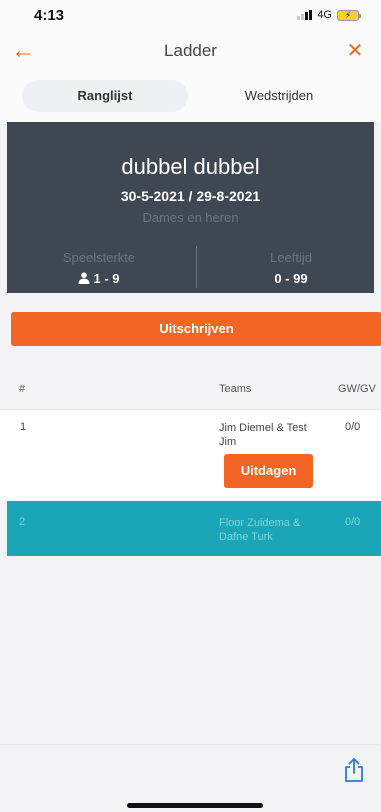 The height and width of the screenshot is (812, 381). Describe the element at coordinates (291, 257) in the screenshot. I see `age-label: Leeftijd` at that location.